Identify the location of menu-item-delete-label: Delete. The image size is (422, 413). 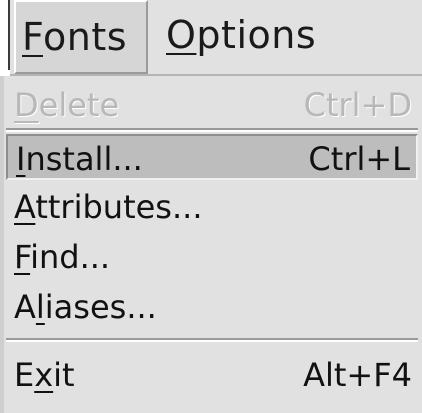
(66, 105).